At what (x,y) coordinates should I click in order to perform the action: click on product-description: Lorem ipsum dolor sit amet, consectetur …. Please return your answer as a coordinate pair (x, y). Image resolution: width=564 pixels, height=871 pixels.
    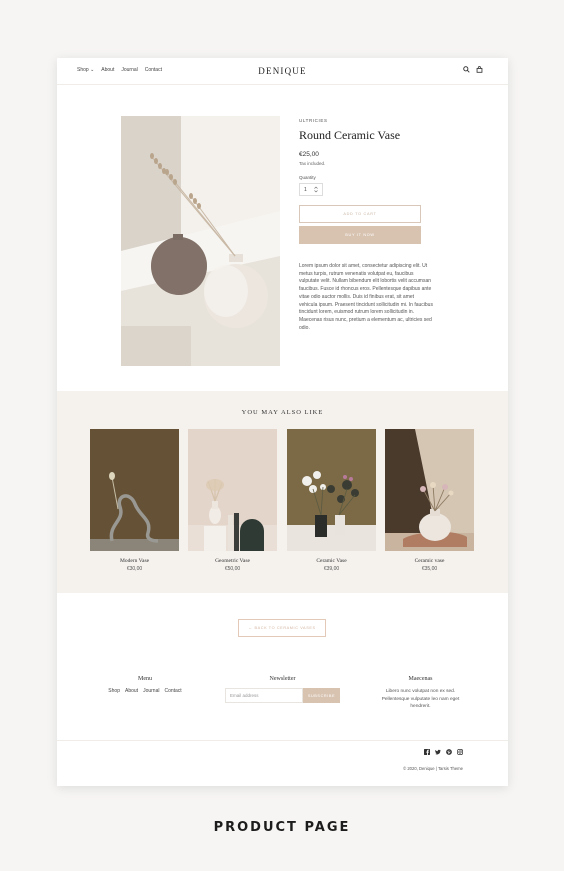
    Looking at the image, I should click on (366, 297).